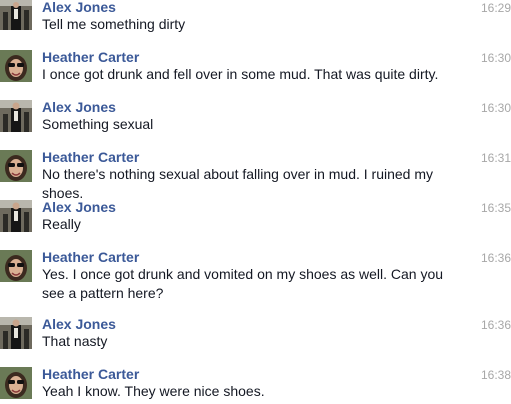 This screenshot has width=511, height=404. Describe the element at coordinates (153, 391) in the screenshot. I see `message-text: Yeah I know. They were nice shoes.` at that location.